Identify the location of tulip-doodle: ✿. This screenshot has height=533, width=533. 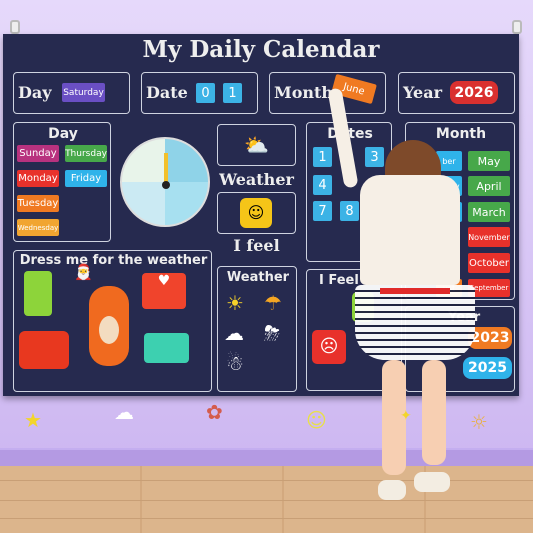
(214, 412).